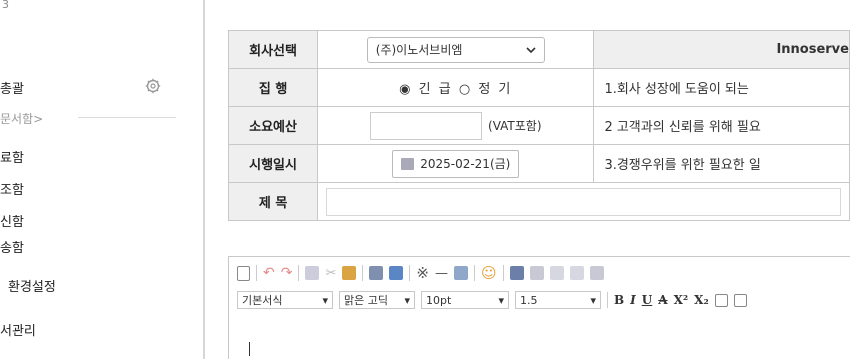 This screenshot has width=850, height=359. I want to click on horizontal-rule-icon: —, so click(441, 273).